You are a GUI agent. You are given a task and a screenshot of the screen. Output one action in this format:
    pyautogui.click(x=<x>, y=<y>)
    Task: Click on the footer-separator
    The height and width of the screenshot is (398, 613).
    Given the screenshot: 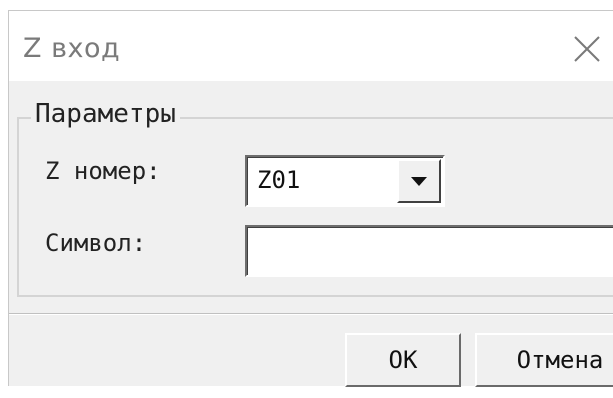 What is the action you would take?
    pyautogui.click(x=311, y=314)
    